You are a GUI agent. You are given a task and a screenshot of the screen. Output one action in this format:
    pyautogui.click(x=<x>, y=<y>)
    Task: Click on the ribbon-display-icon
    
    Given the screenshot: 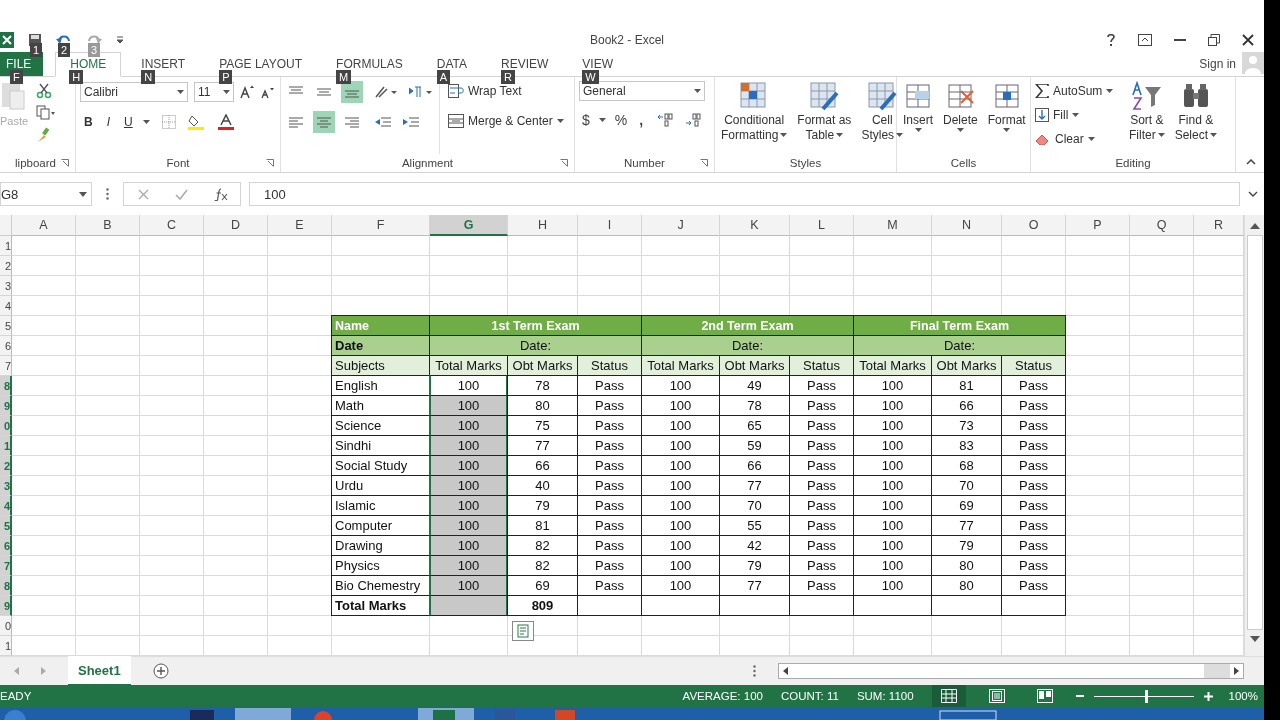 What is the action you would take?
    pyautogui.click(x=1145, y=39)
    